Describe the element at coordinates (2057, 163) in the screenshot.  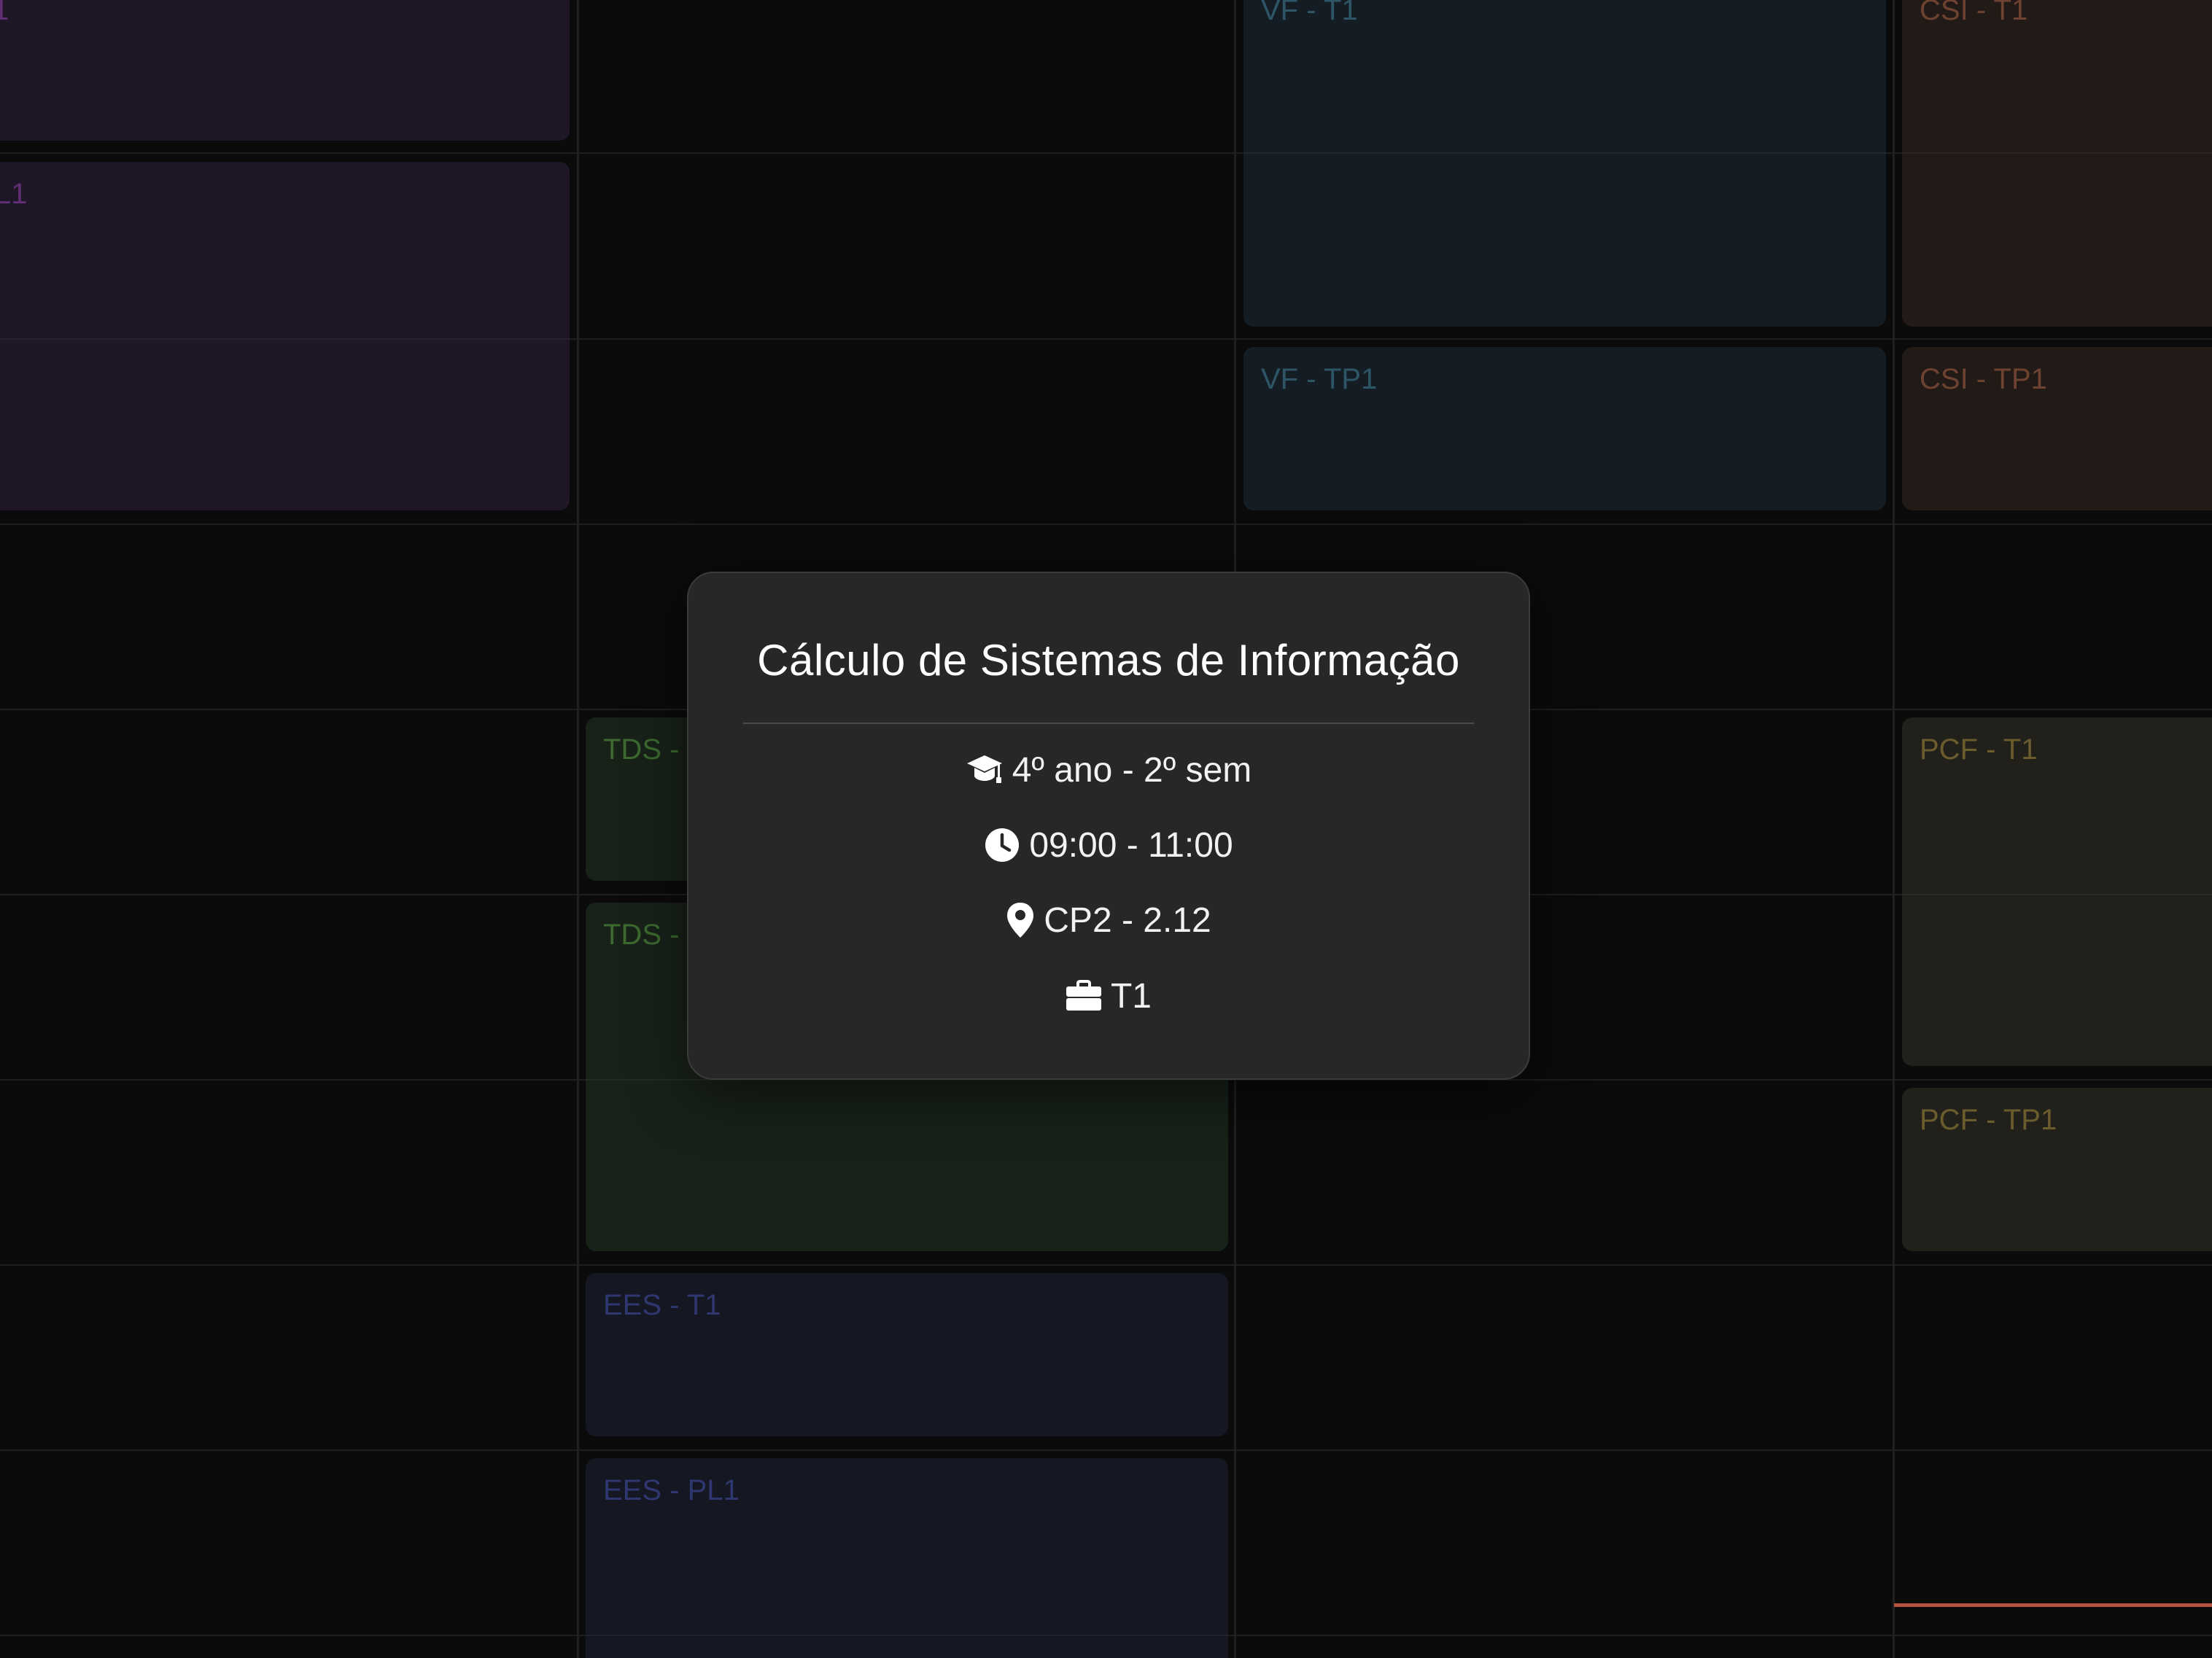
I see `event-block: CSI - T1` at that location.